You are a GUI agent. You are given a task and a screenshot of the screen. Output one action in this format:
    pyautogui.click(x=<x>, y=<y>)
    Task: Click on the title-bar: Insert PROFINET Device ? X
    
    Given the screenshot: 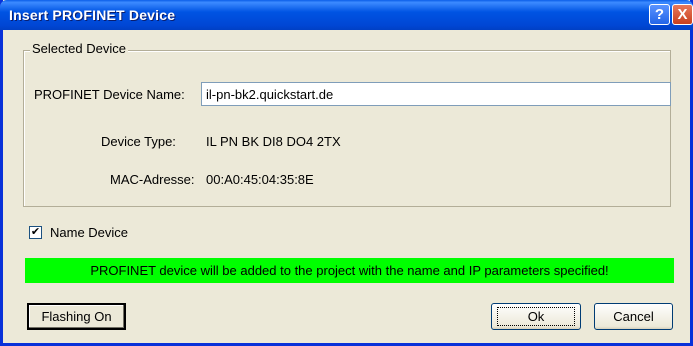 What is the action you would take?
    pyautogui.click(x=346, y=15)
    